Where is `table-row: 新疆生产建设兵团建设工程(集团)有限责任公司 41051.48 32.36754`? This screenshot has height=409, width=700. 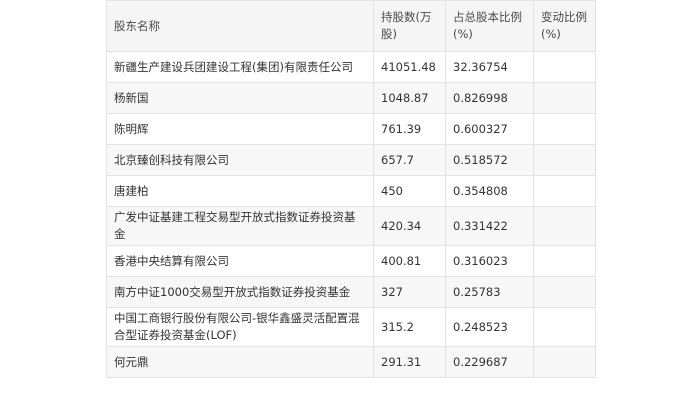 table-row: 新疆生产建设兵团建设工程(集团)有限责任公司 41051.48 32.36754 is located at coordinates (351, 67).